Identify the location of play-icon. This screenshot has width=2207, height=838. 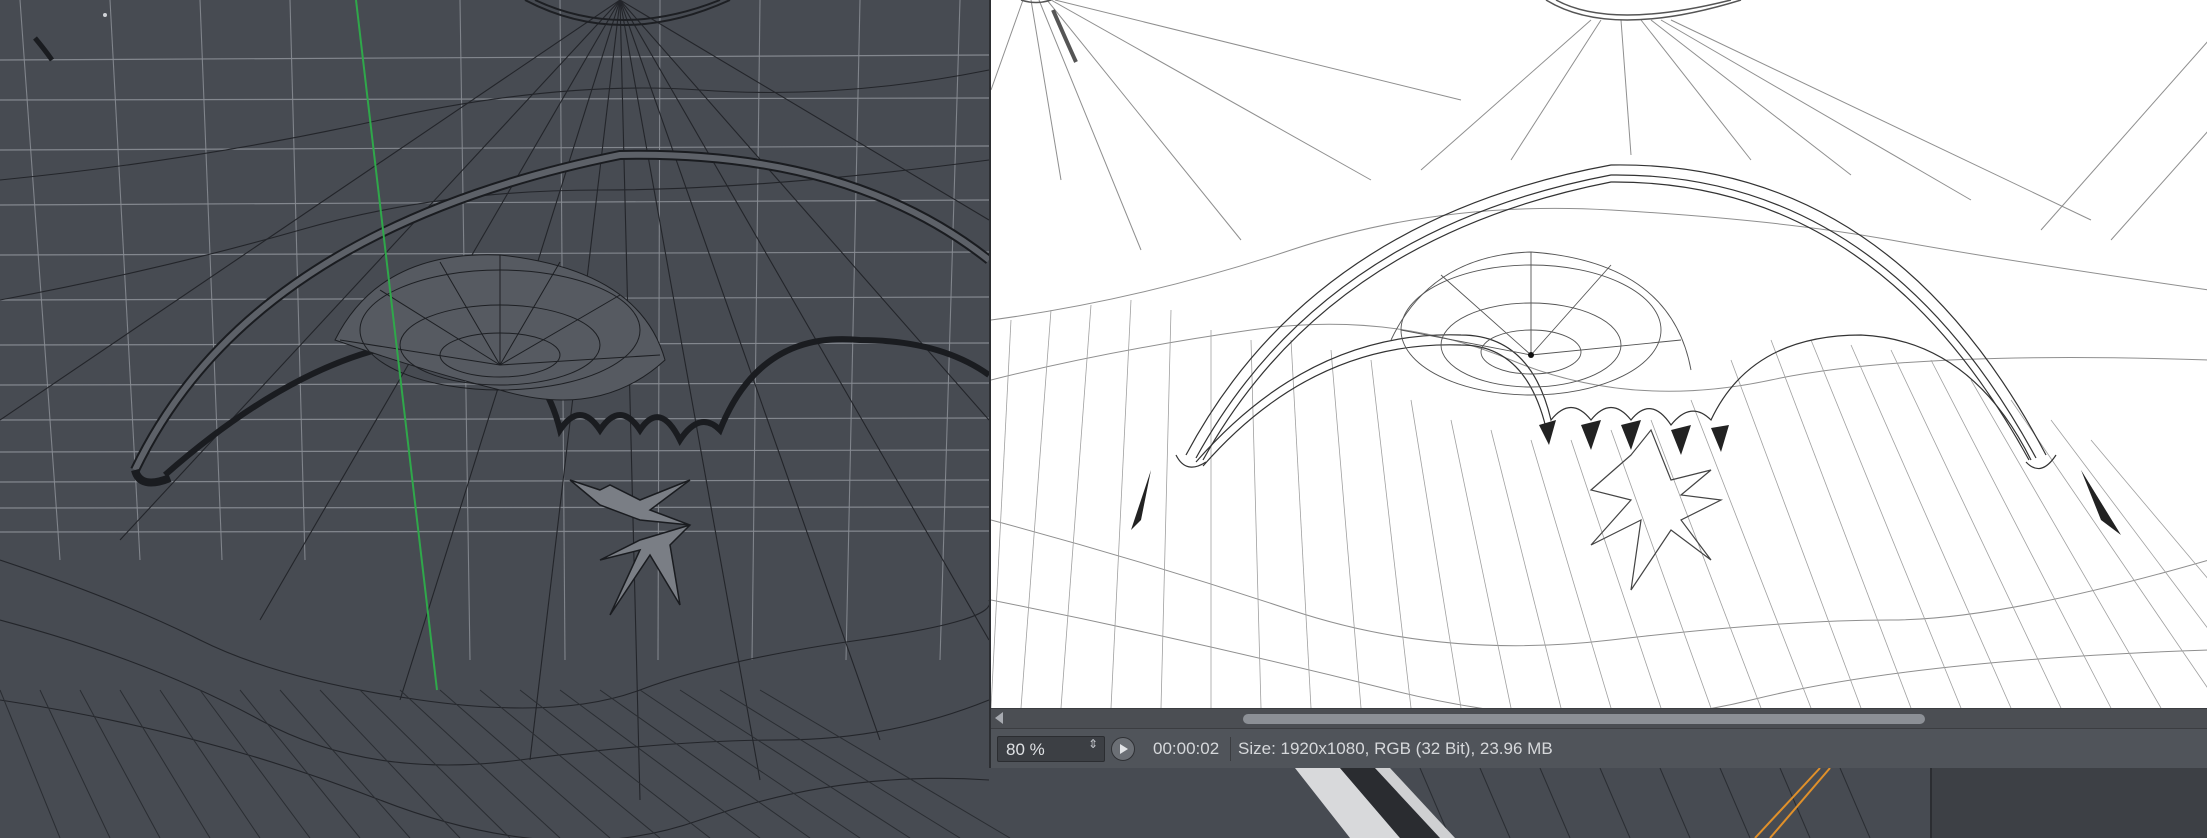
(1124, 749).